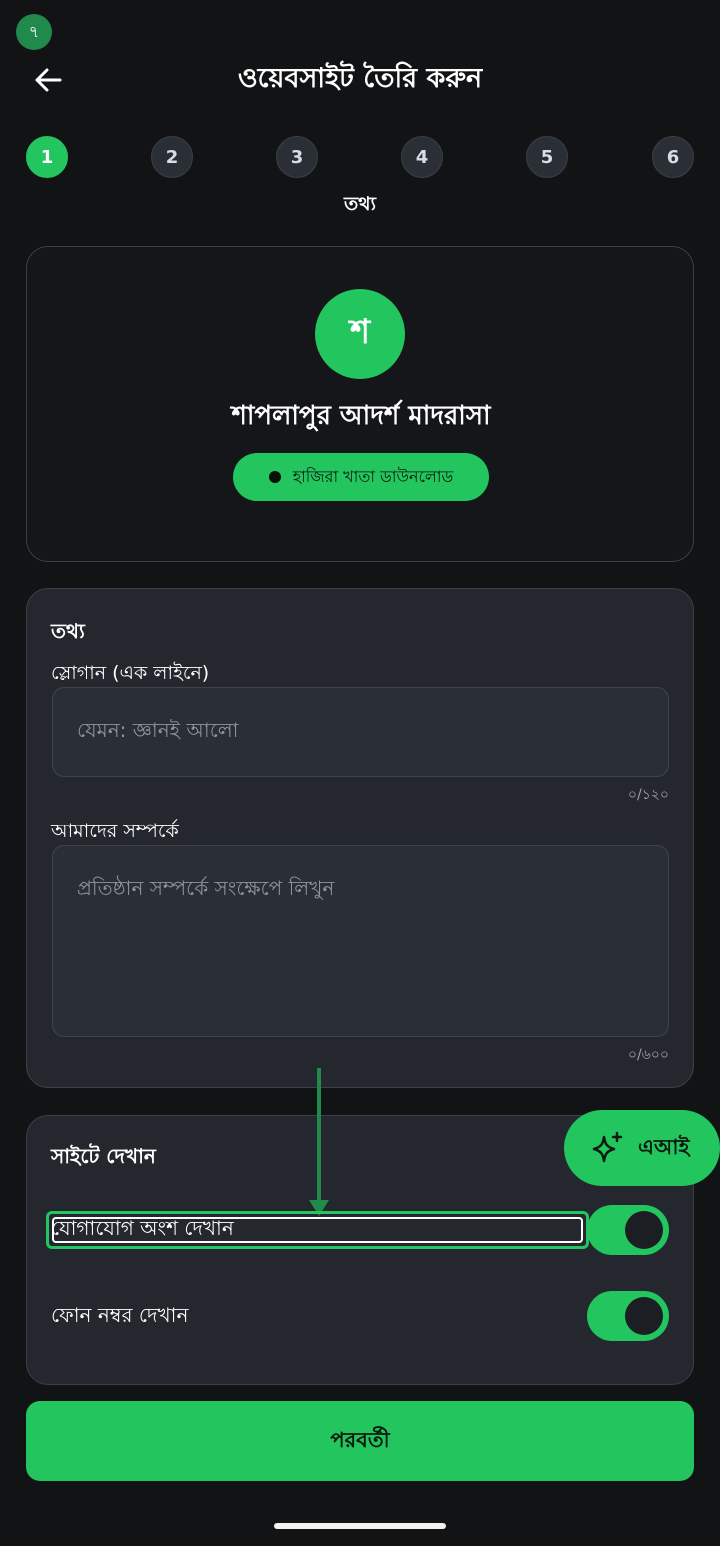  What do you see at coordinates (47, 157) in the screenshot?
I see `step-1: 1` at bounding box center [47, 157].